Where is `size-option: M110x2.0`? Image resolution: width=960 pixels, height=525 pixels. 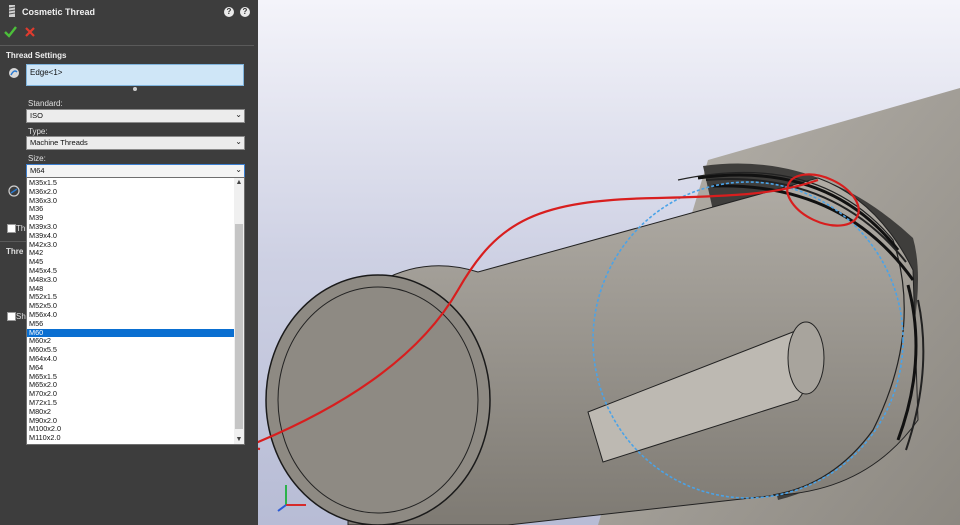
size-option: M110x2.0 is located at coordinates (131, 438).